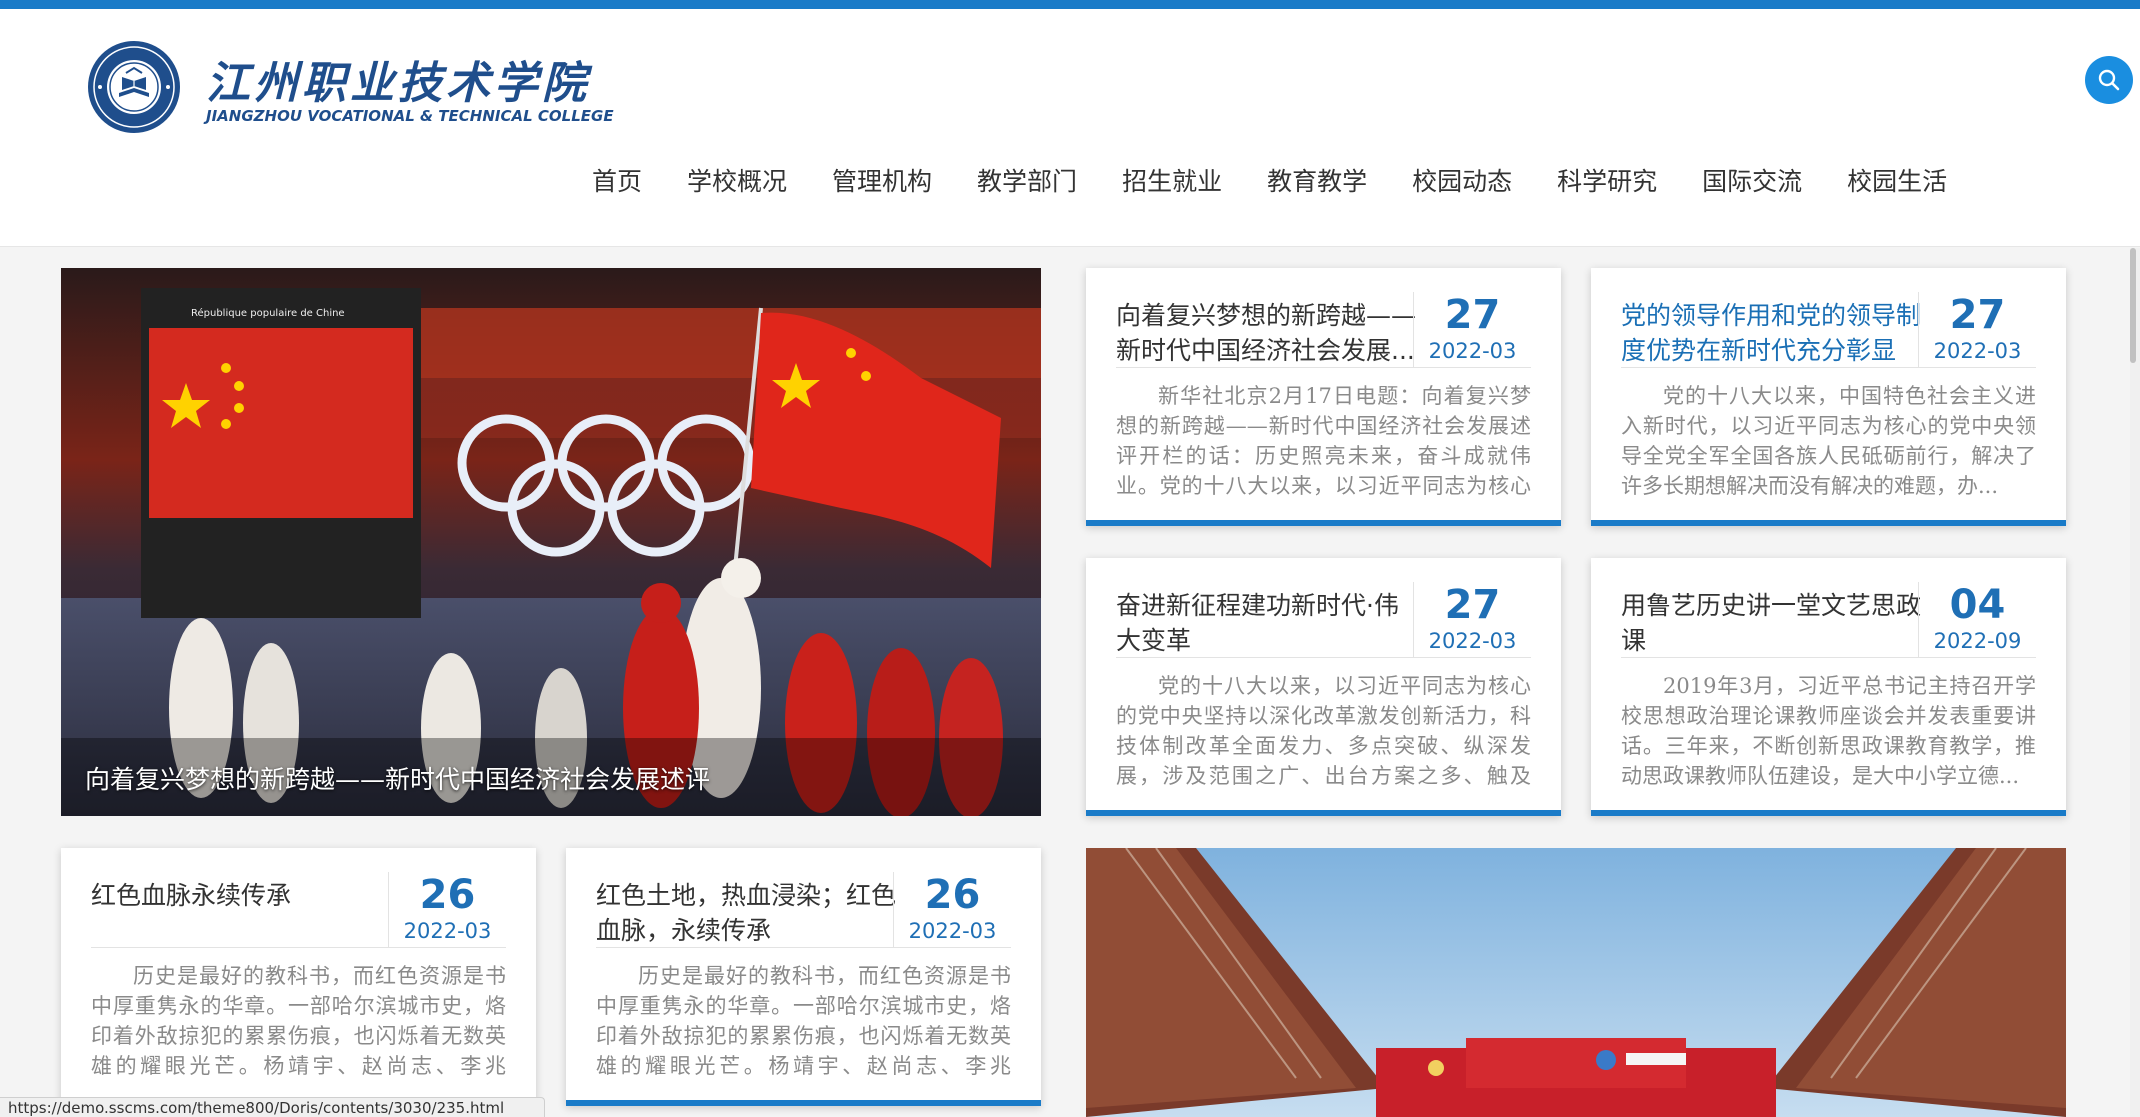 The height and width of the screenshot is (1117, 2140). What do you see at coordinates (2135, 682) in the screenshot?
I see `page-scrollbar` at bounding box center [2135, 682].